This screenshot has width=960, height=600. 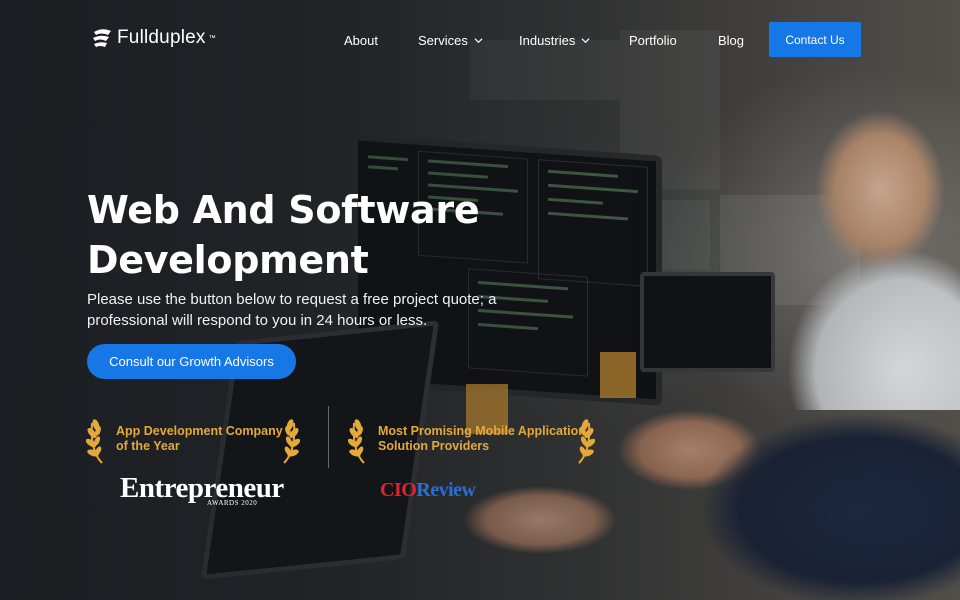 What do you see at coordinates (228, 260) in the screenshot?
I see `title-line-2: Development` at bounding box center [228, 260].